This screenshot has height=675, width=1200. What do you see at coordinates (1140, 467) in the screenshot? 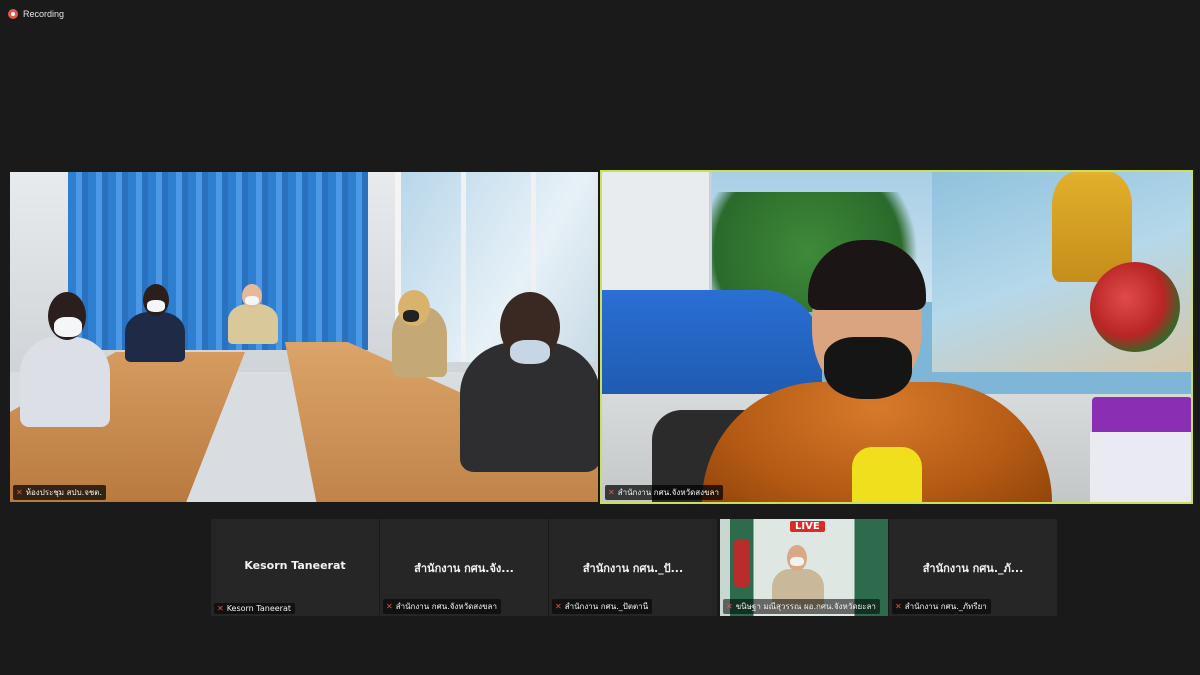
I see `white-cloth` at bounding box center [1140, 467].